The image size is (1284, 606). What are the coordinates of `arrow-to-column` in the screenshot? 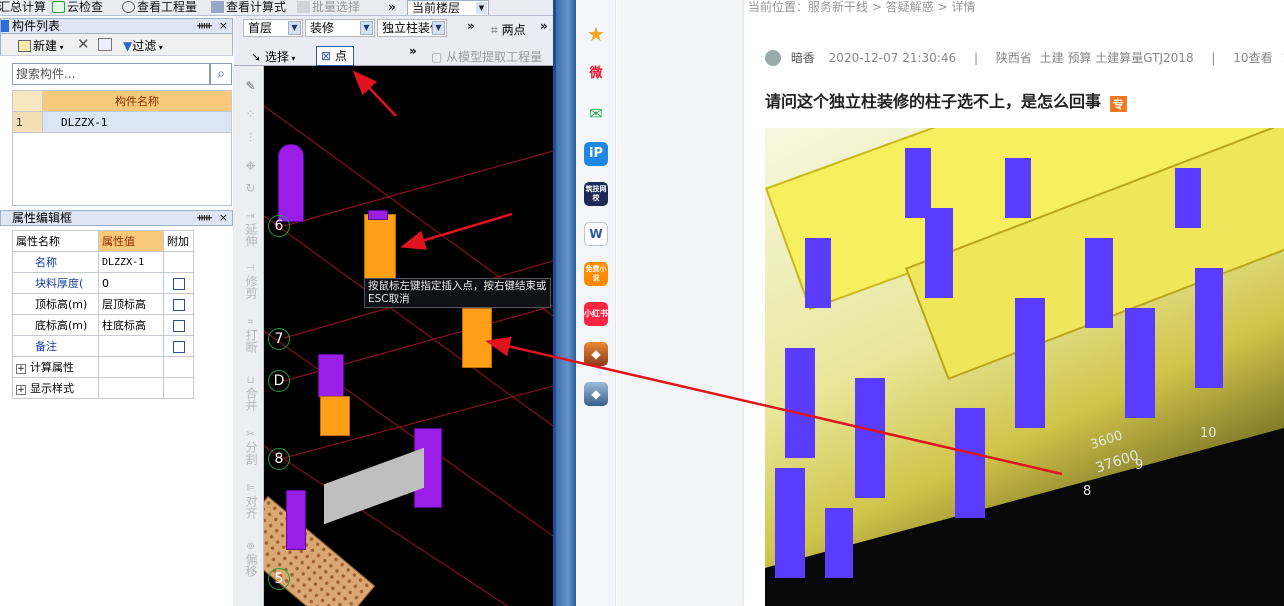 It's located at (456, 231).